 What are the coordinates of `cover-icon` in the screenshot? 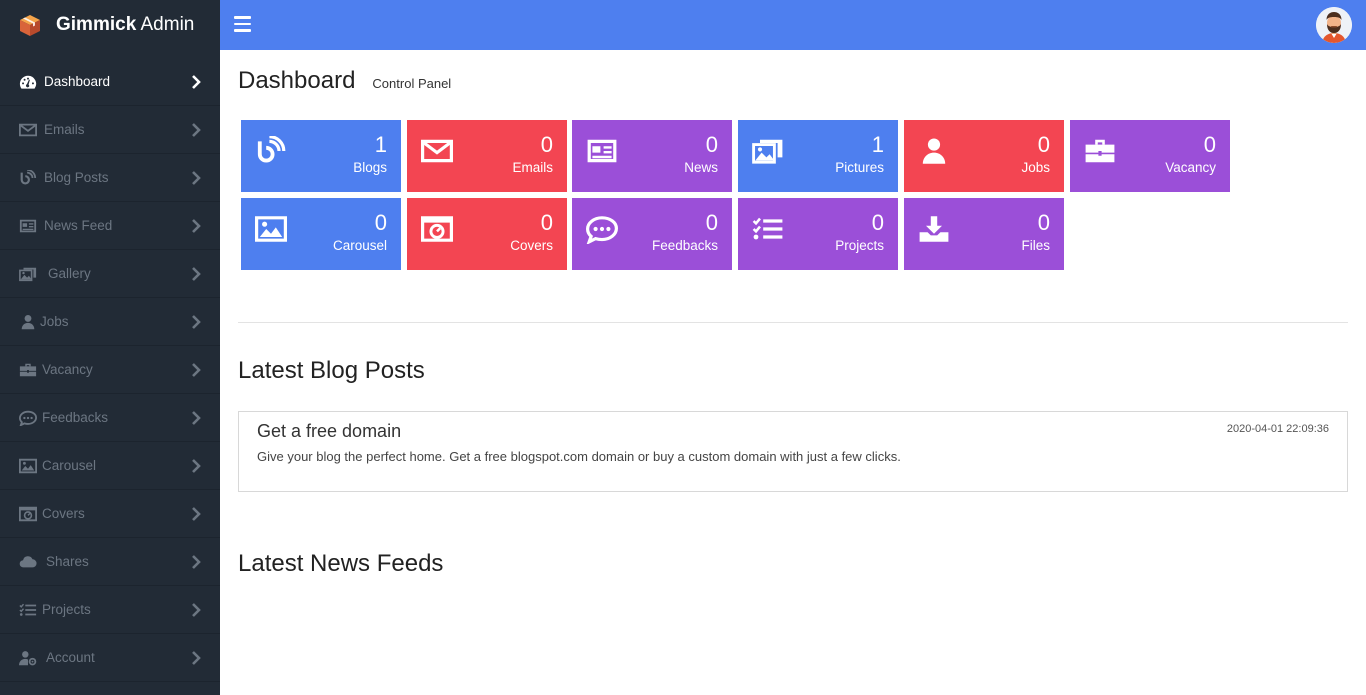 It's located at (28, 514).